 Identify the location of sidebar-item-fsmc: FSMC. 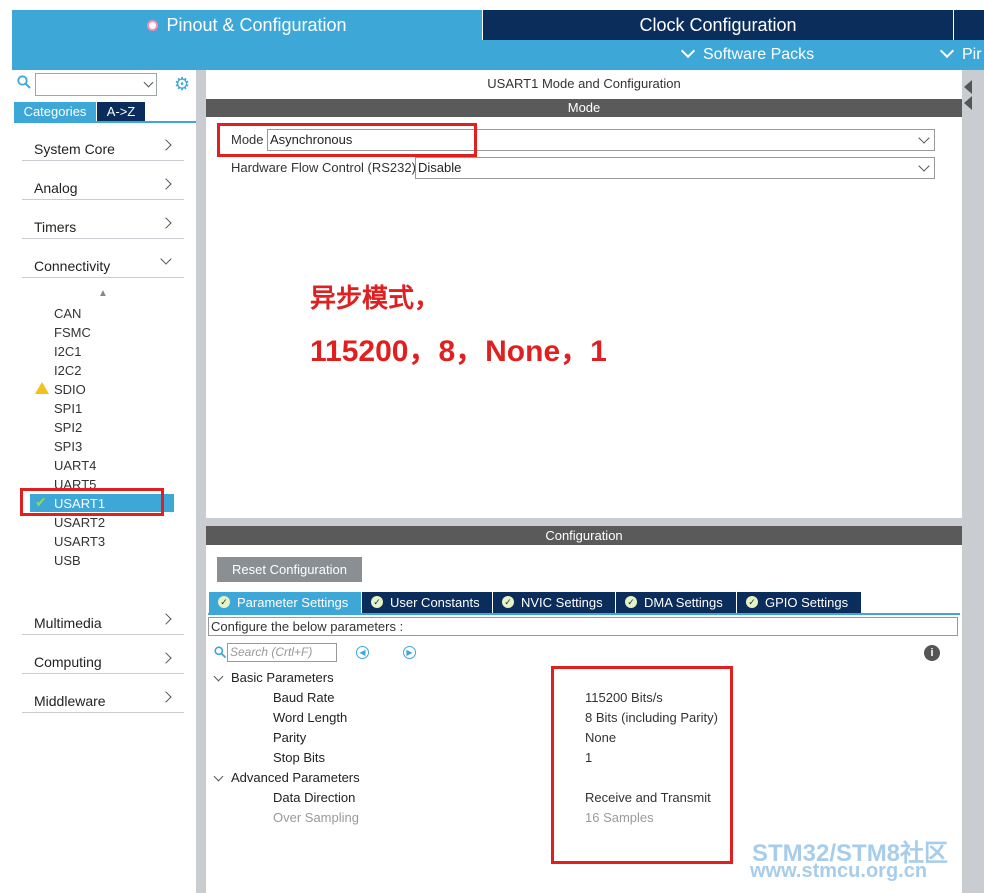
(72, 332).